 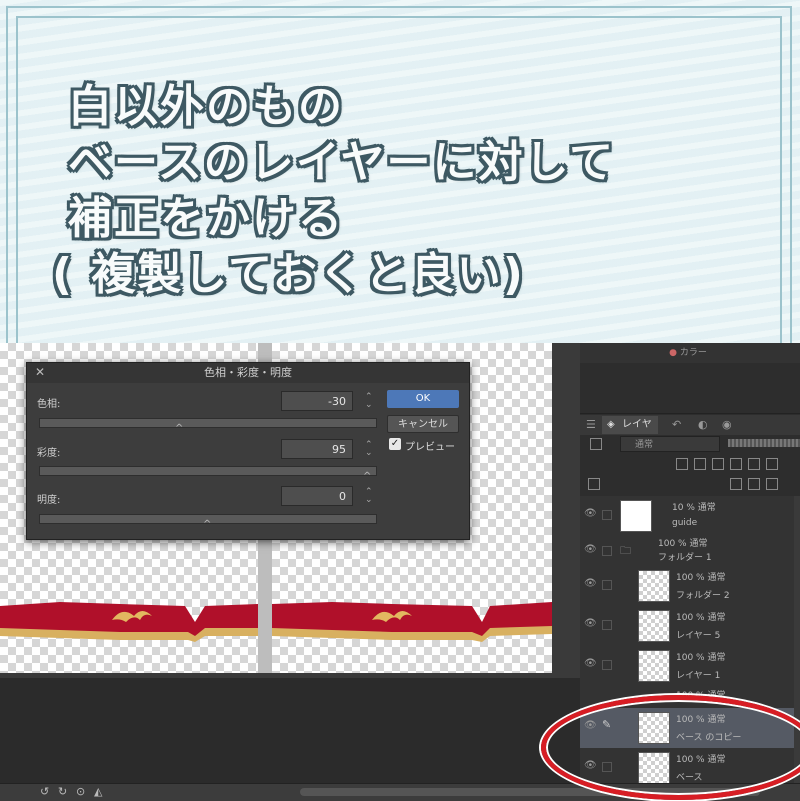 I want to click on layer-name: フォルダー 2, so click(x=703, y=596).